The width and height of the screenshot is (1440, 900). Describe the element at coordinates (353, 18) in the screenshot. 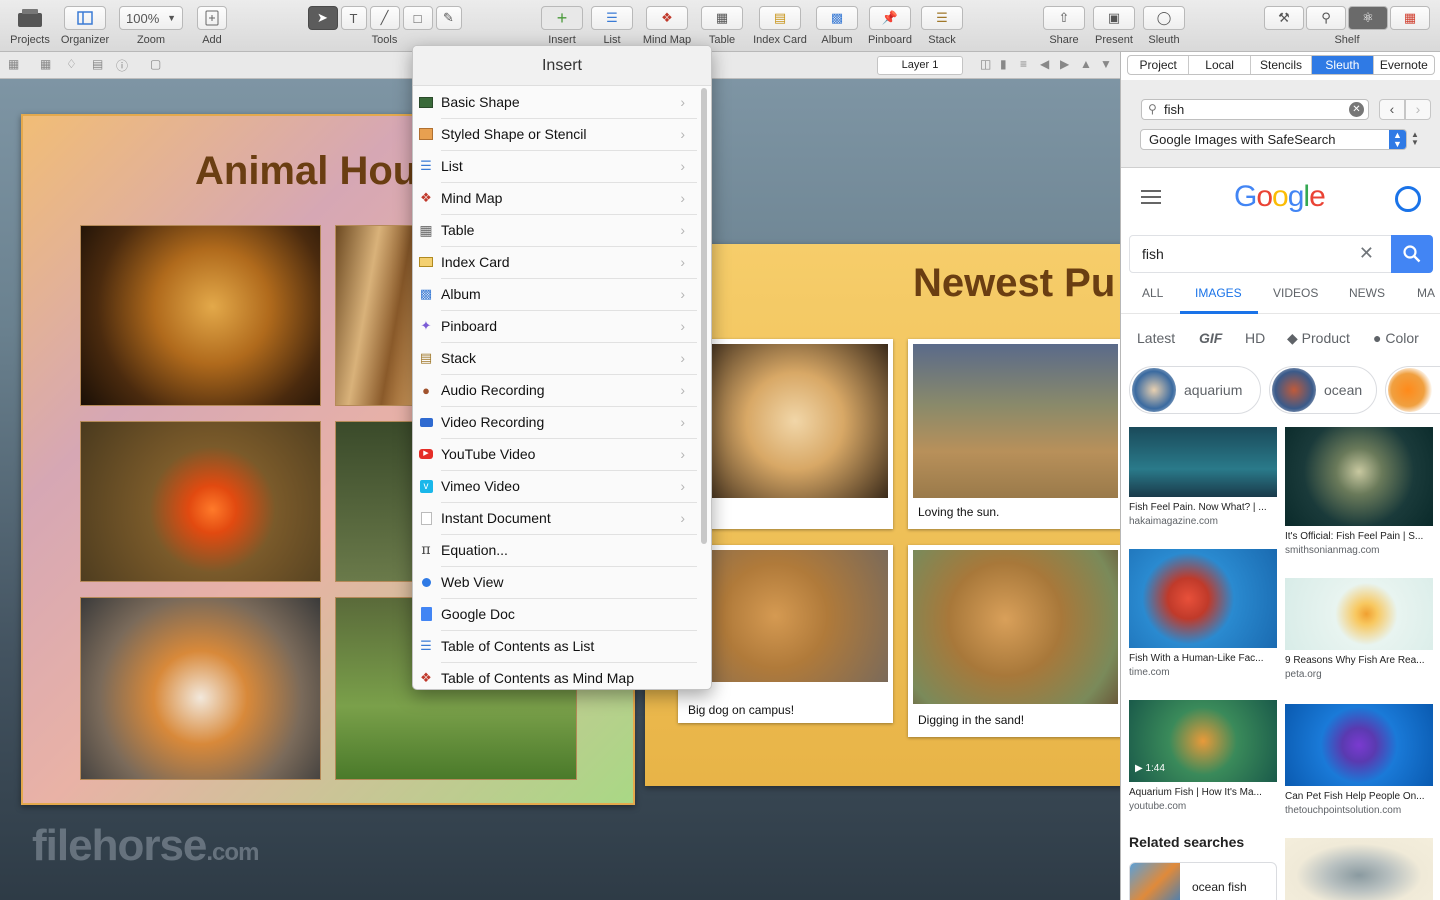

I see `text-tool: T` at that location.